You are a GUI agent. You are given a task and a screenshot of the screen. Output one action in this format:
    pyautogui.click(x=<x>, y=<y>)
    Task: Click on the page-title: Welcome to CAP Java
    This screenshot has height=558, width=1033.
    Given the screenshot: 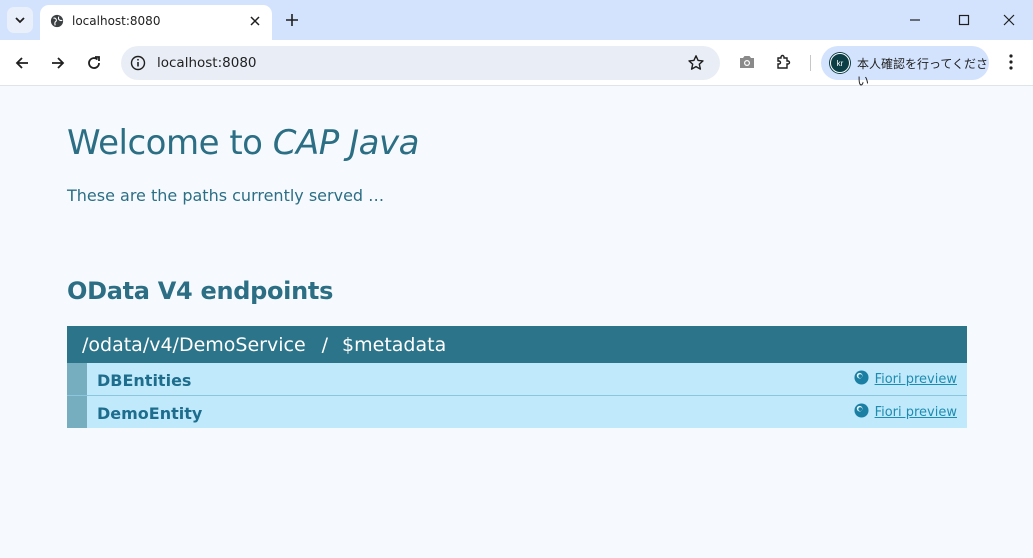 What is the action you would take?
    pyautogui.click(x=243, y=143)
    